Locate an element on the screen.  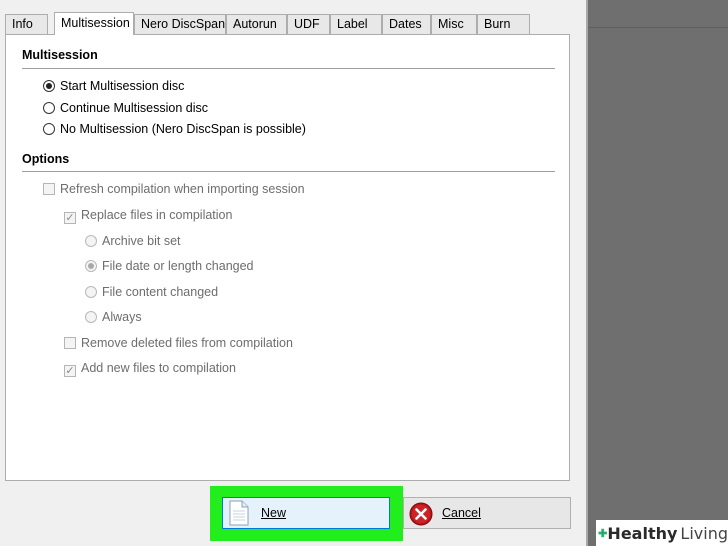
cross-logo-icon is located at coordinates (602, 533).